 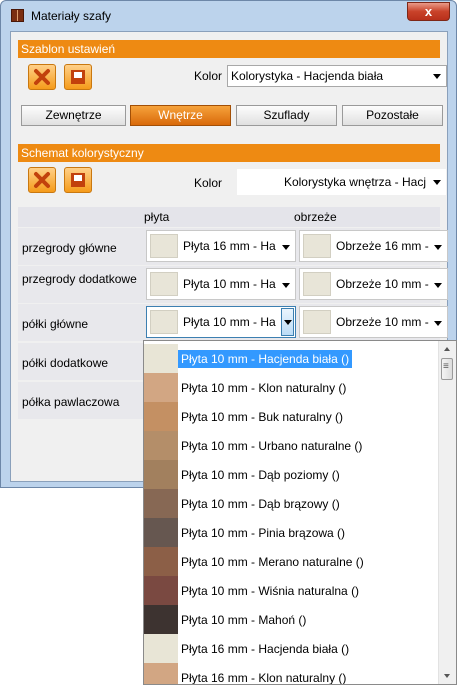 I want to click on dropdown-item: Płyta 10 mm - Dąb brązowy (), so click(x=292, y=504).